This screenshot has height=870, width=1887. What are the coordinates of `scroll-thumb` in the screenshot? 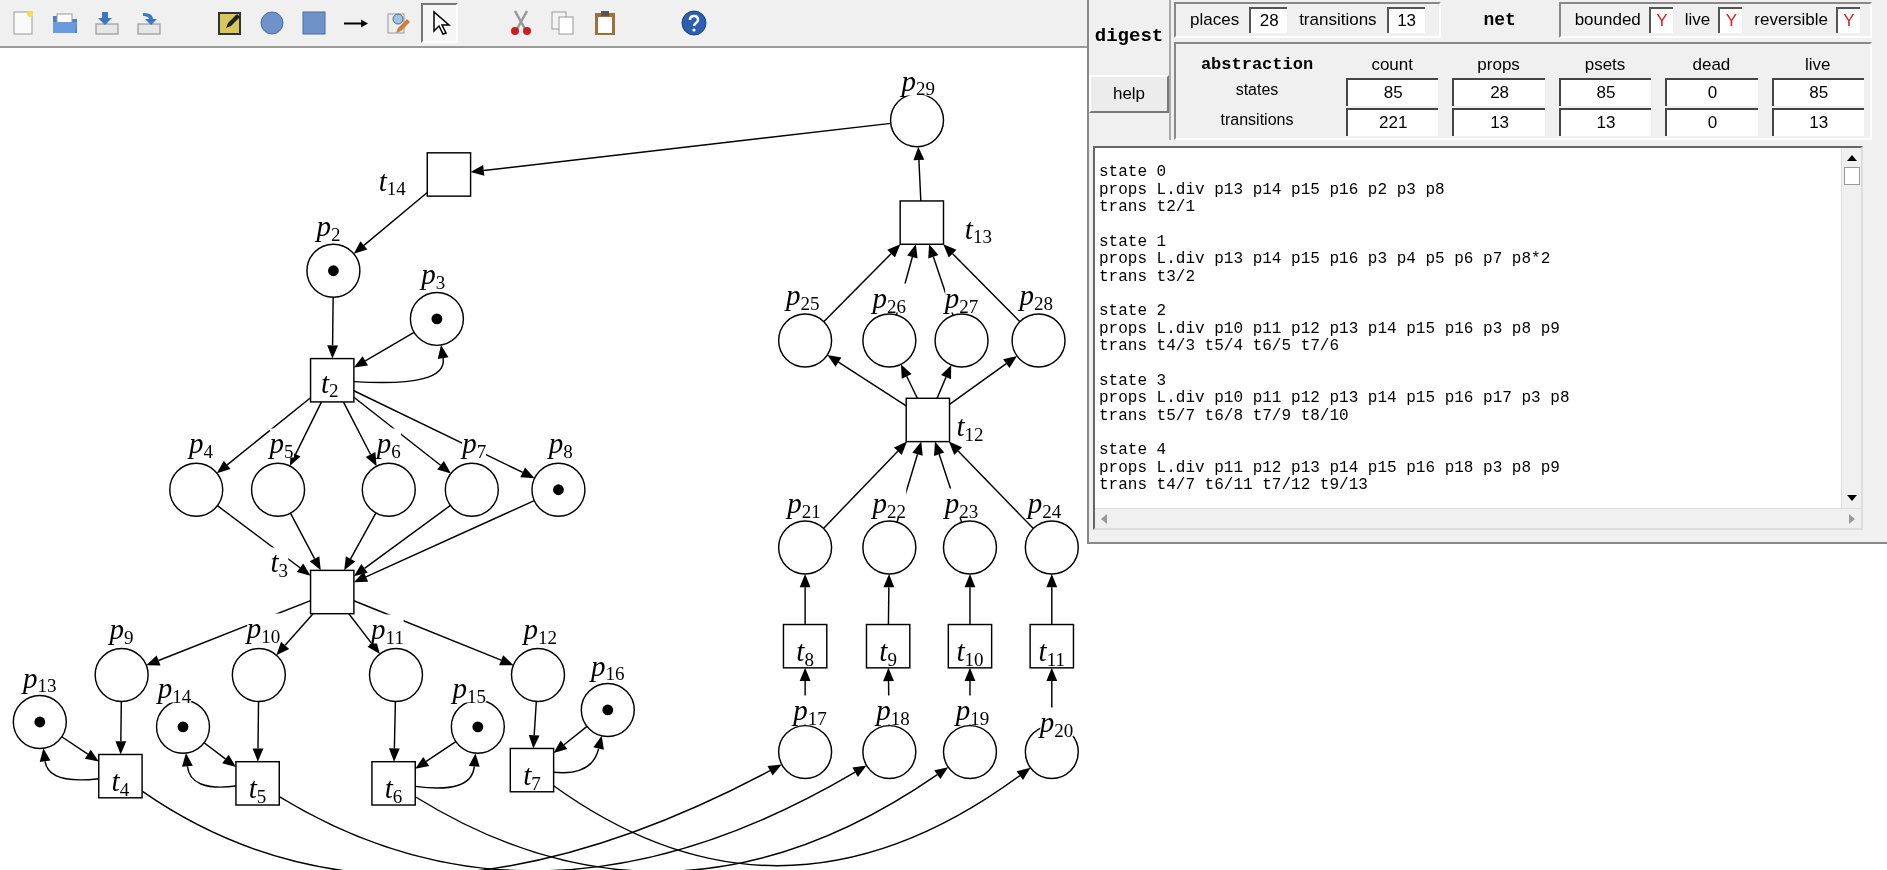 It's located at (1851, 176).